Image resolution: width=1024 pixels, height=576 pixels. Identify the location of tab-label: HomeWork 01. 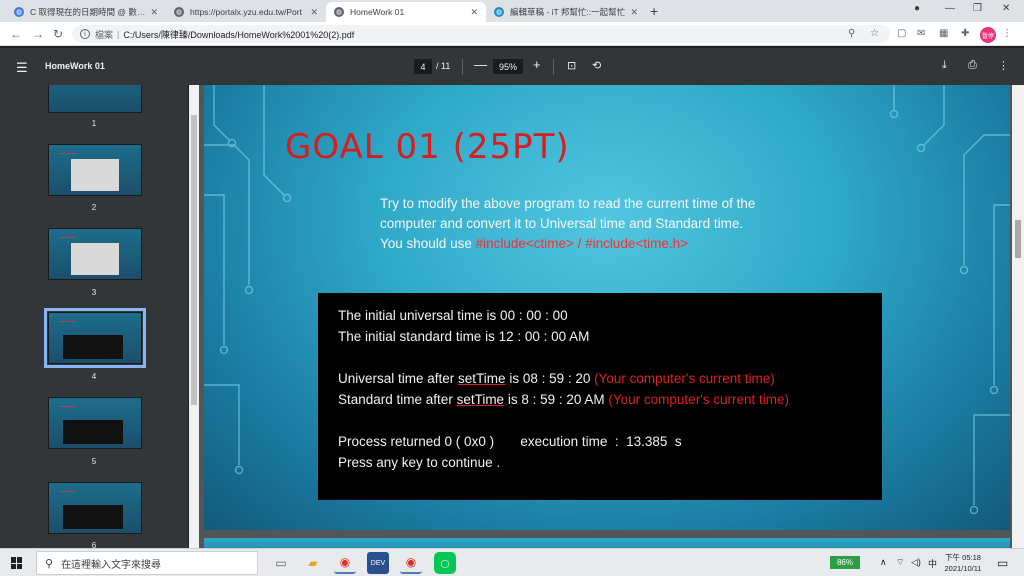
(377, 12).